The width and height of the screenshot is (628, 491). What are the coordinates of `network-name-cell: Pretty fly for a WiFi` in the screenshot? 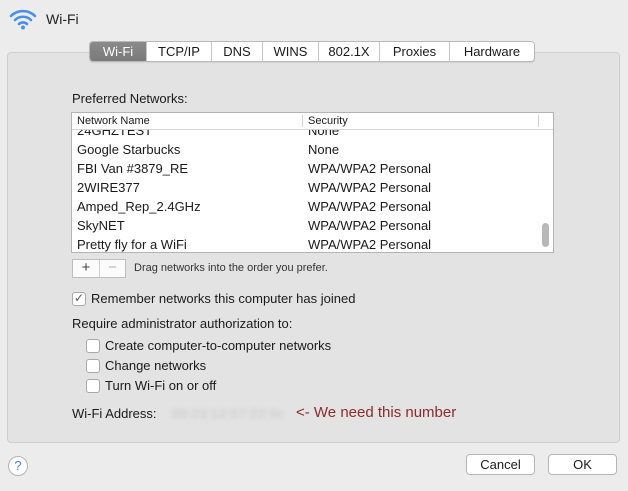 It's located at (132, 244).